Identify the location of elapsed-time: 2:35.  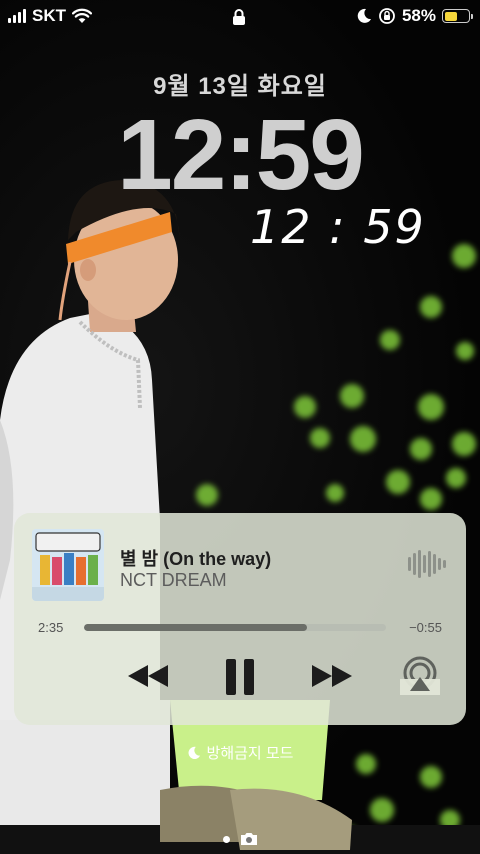
(51, 627).